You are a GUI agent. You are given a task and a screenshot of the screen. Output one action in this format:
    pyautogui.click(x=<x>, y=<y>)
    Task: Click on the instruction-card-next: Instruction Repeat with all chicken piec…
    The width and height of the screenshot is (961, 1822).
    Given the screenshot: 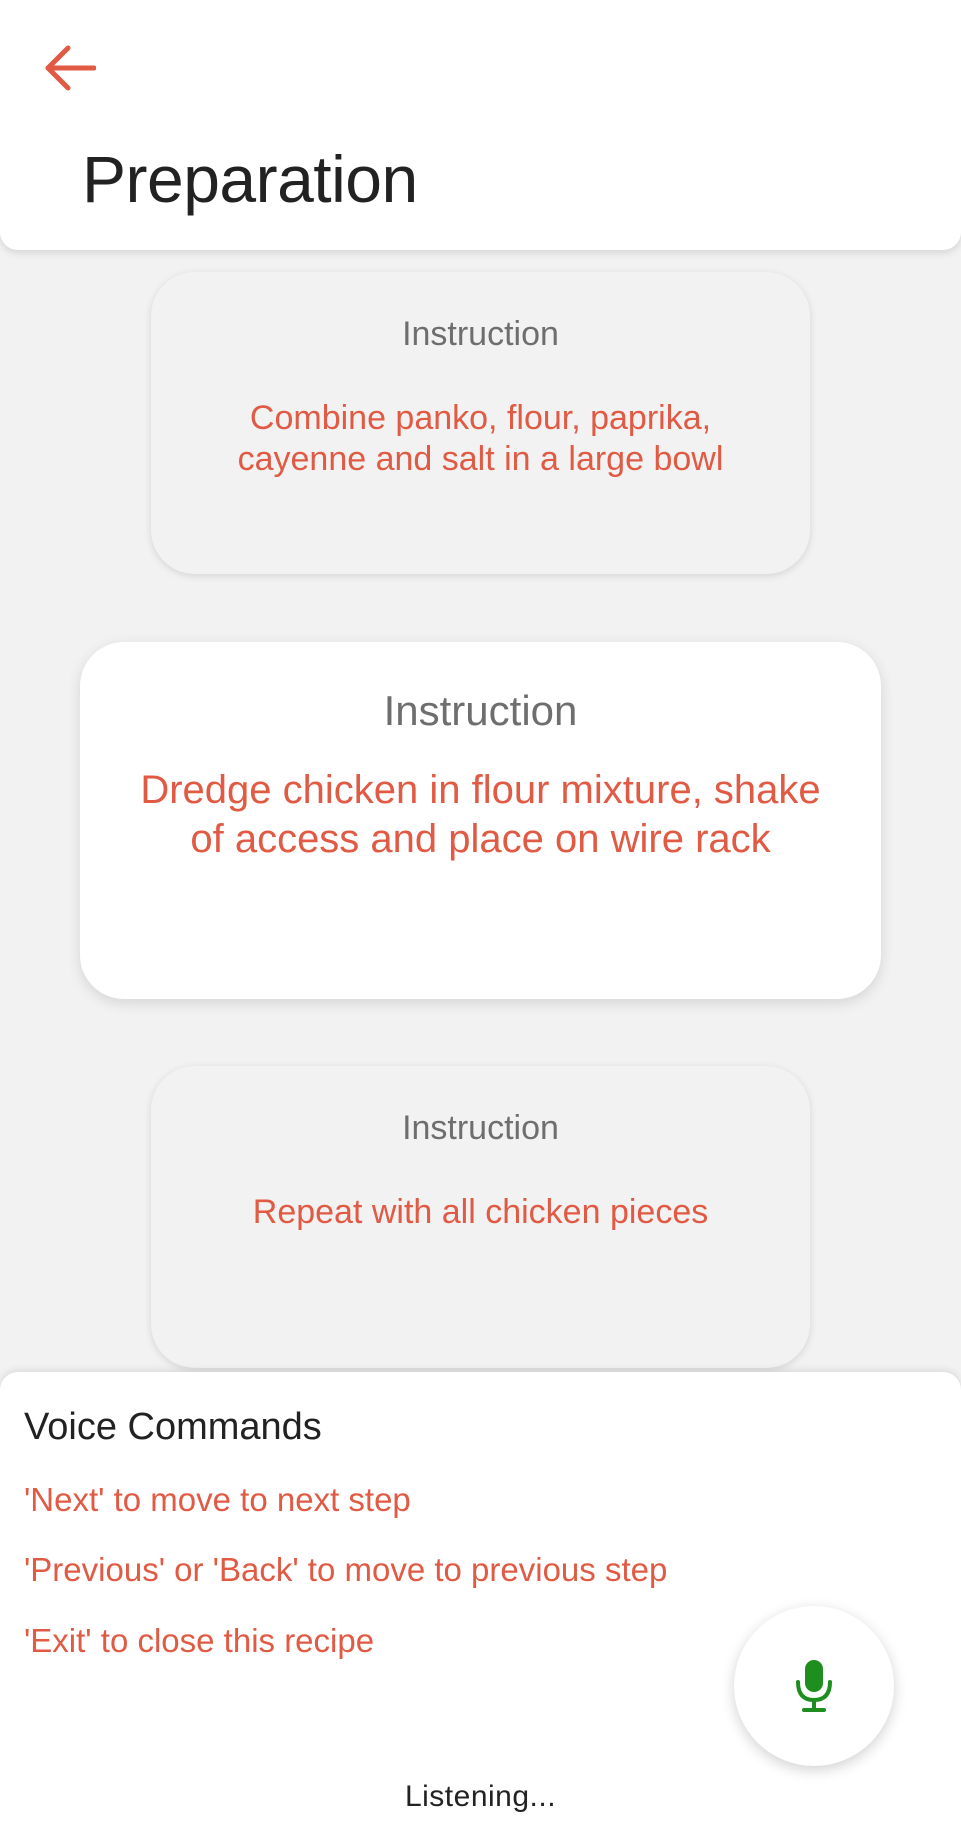 What is the action you would take?
    pyautogui.click(x=480, y=1217)
    